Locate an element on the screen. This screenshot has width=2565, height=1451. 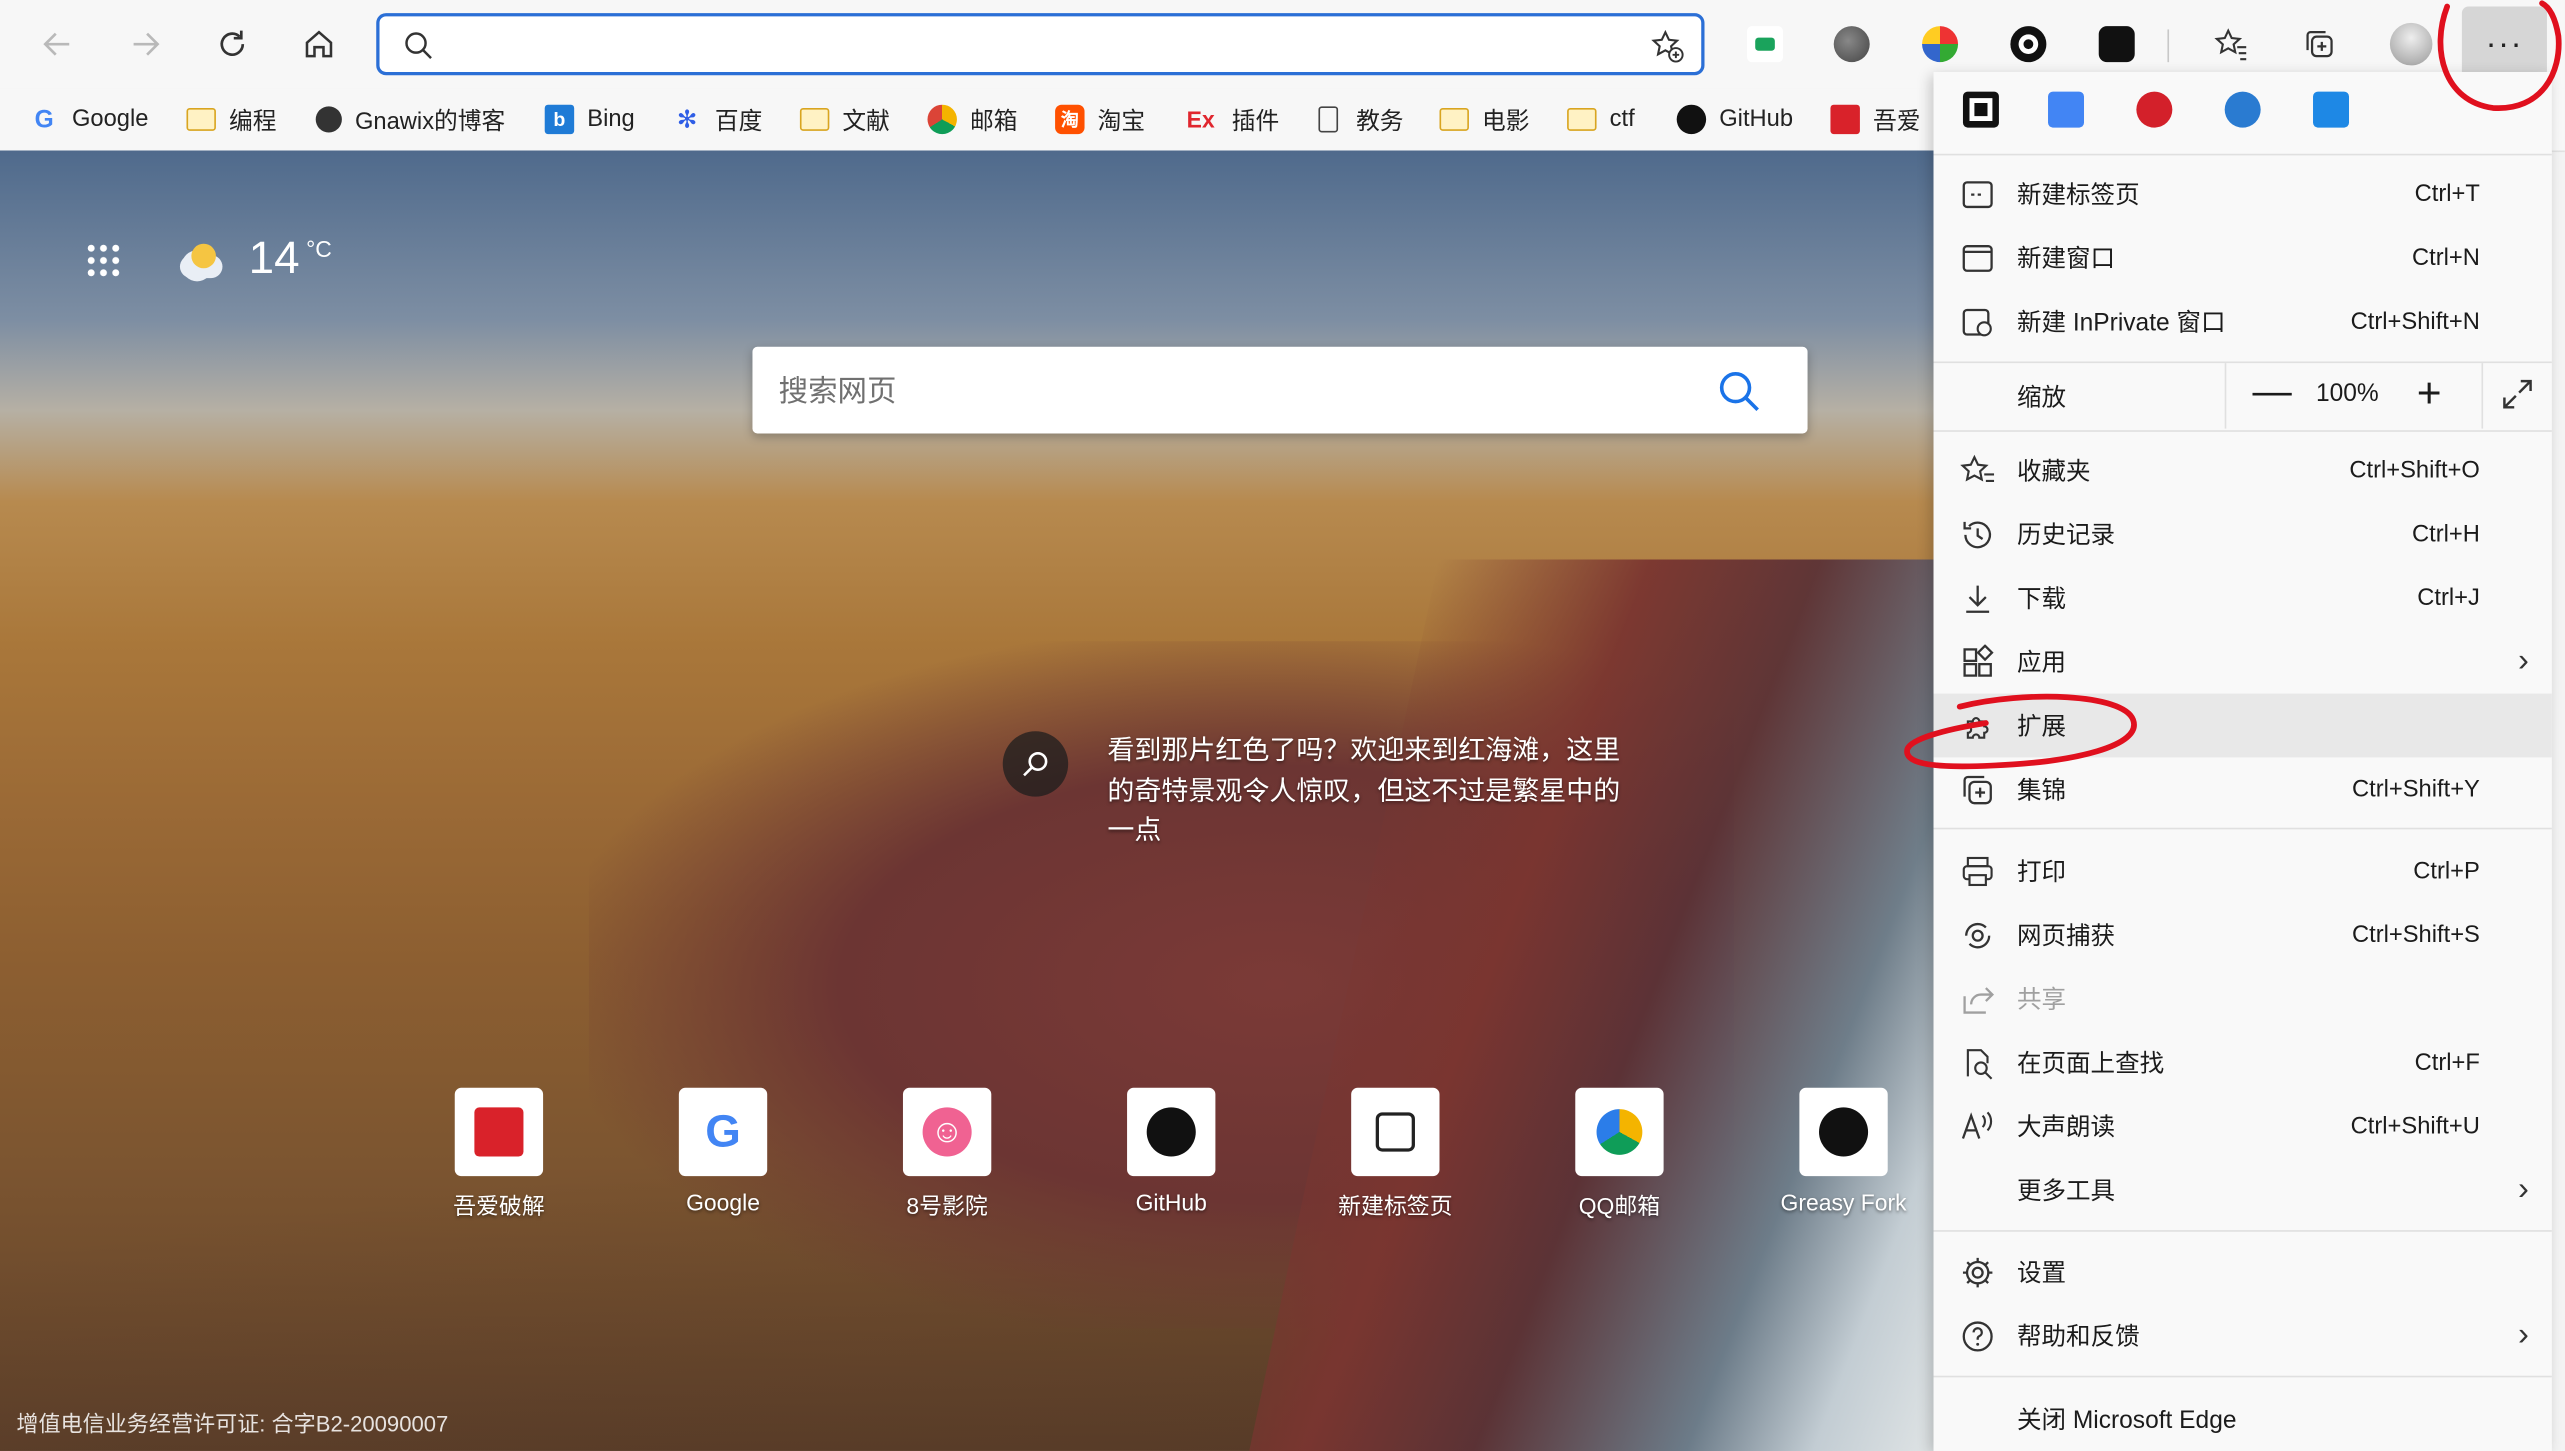
menu-item-help-and-feedback: 帮助和反馈 › is located at coordinates (2243, 1336).